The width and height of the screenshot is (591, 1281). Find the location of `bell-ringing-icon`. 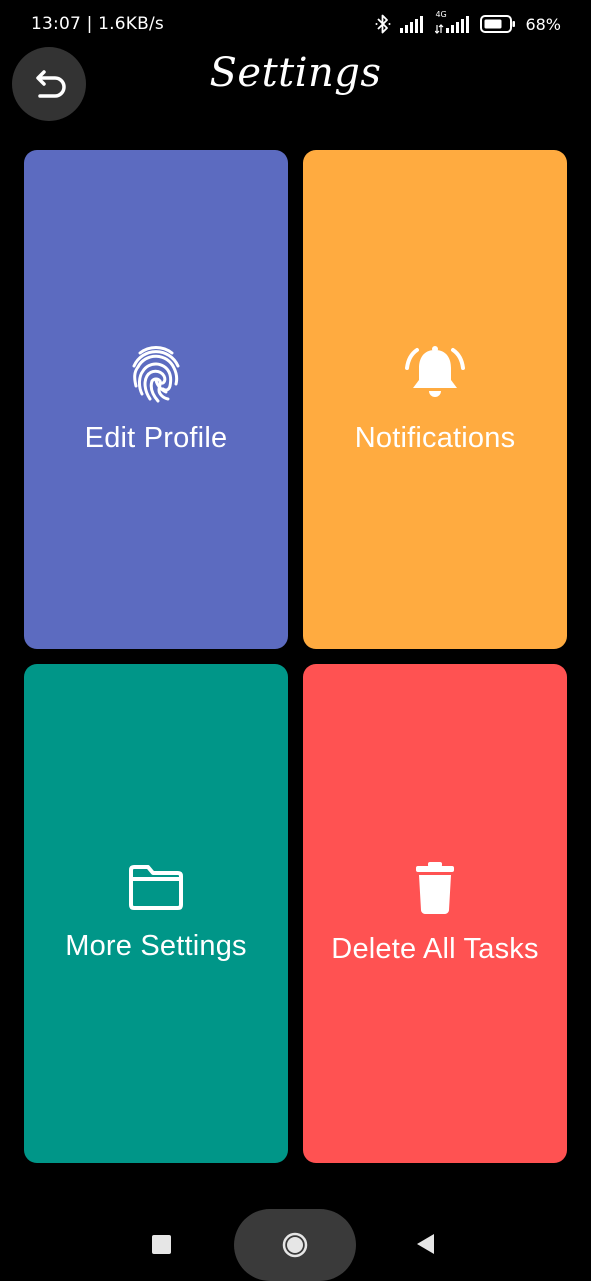

bell-ringing-icon is located at coordinates (435, 371).